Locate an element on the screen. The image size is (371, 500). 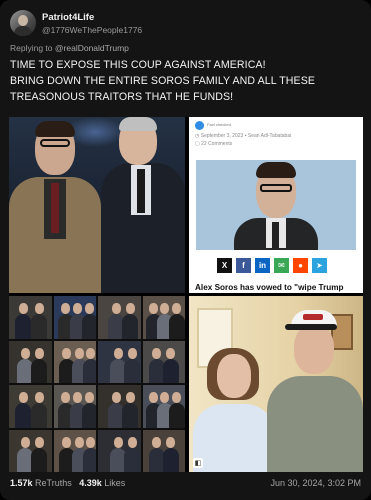
likes-label: Likes is located at coordinates (115, 483).